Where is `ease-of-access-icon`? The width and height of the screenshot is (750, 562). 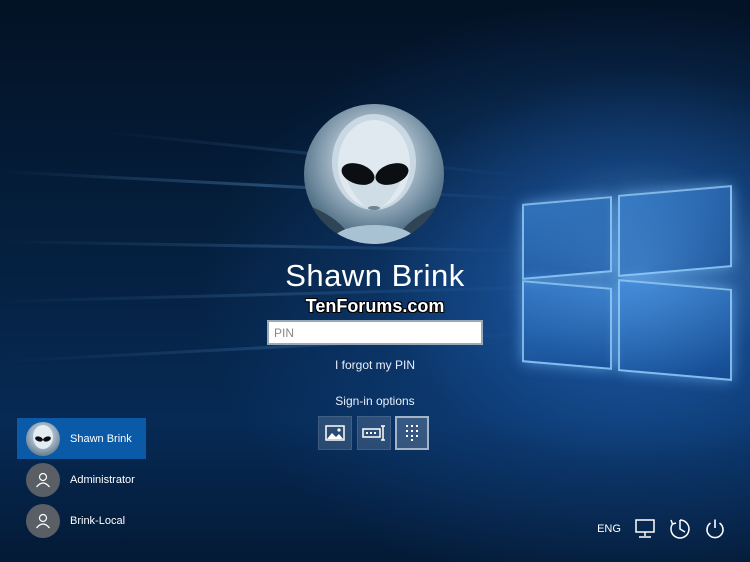 ease-of-access-icon is located at coordinates (680, 529).